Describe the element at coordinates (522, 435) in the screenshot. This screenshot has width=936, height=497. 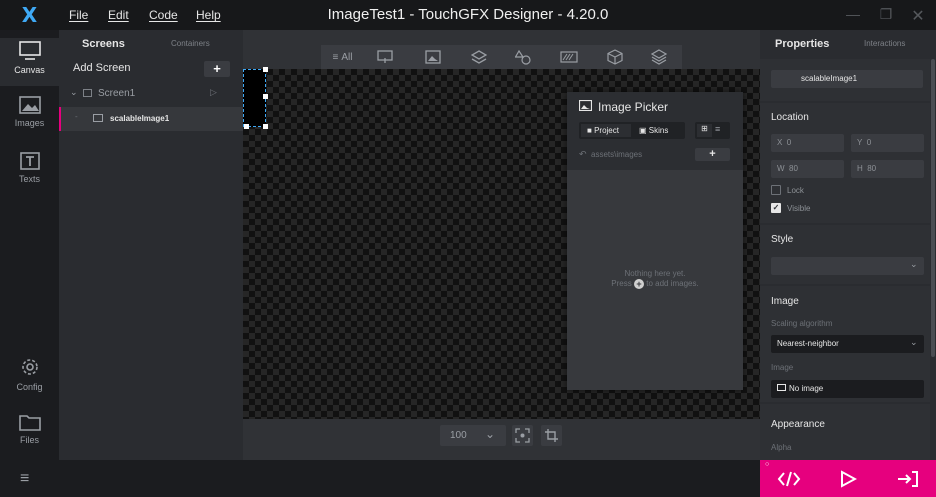
I see `fit-to-screen-button` at that location.